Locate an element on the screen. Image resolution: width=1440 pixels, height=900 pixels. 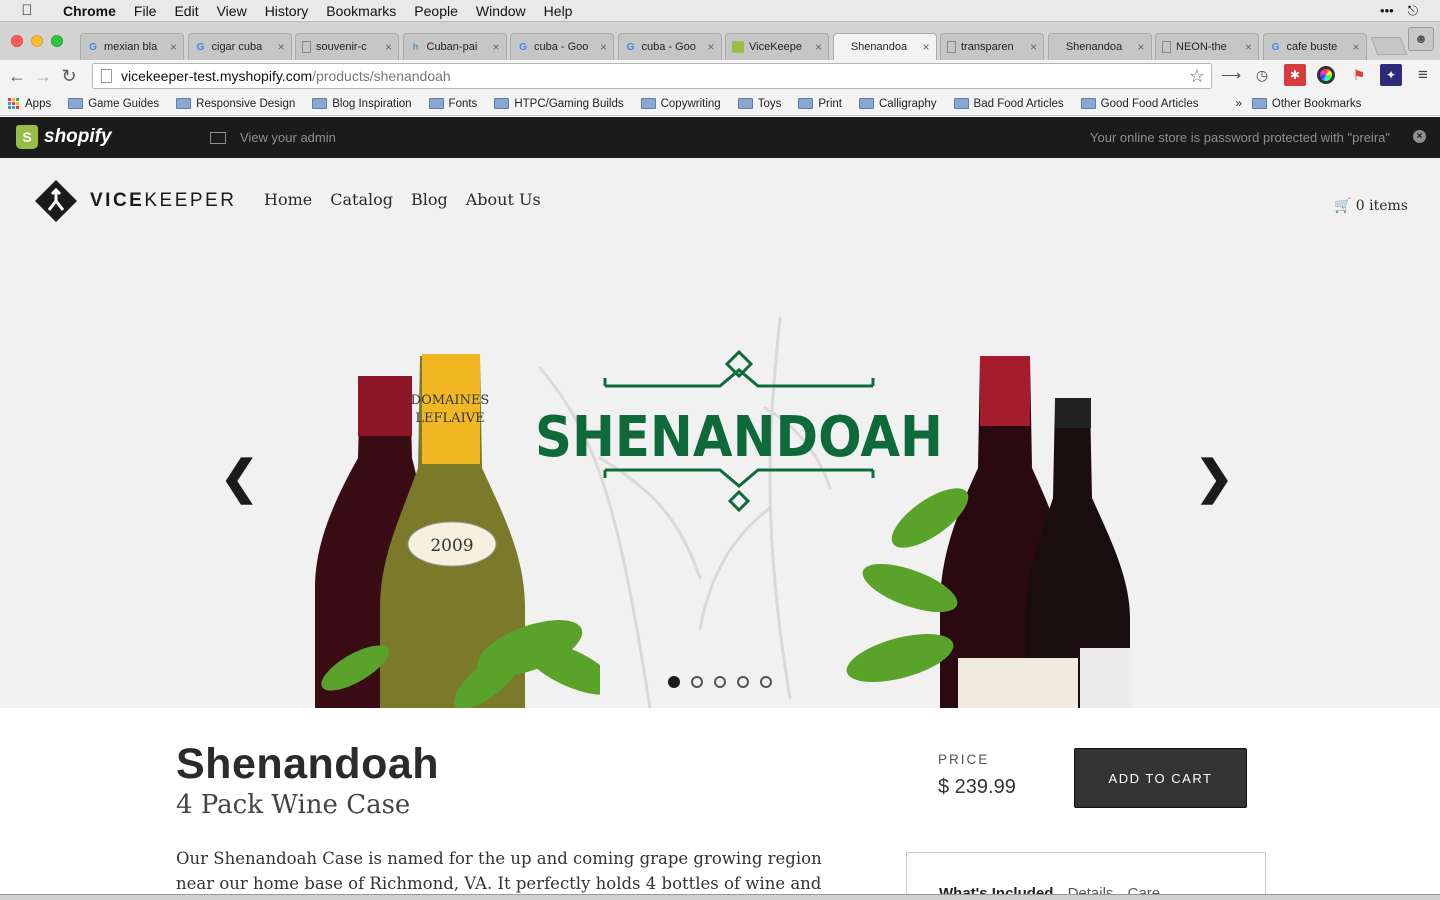
view-admin-link: View your admin is located at coordinates (273, 137).